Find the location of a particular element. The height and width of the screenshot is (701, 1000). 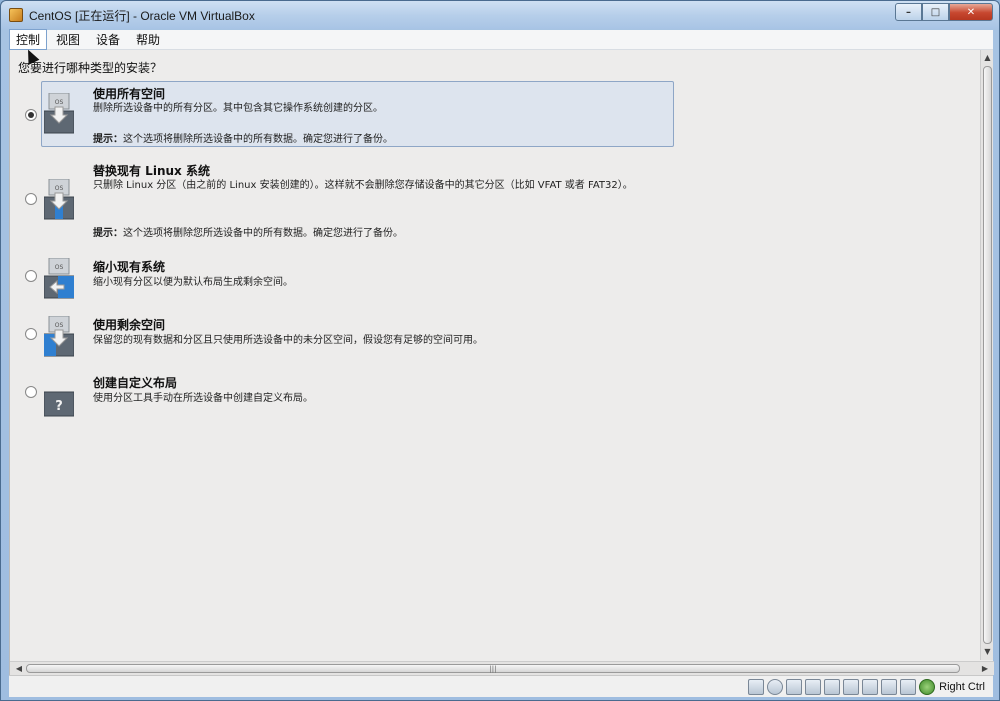

radio-custom-layout is located at coordinates (31, 392).